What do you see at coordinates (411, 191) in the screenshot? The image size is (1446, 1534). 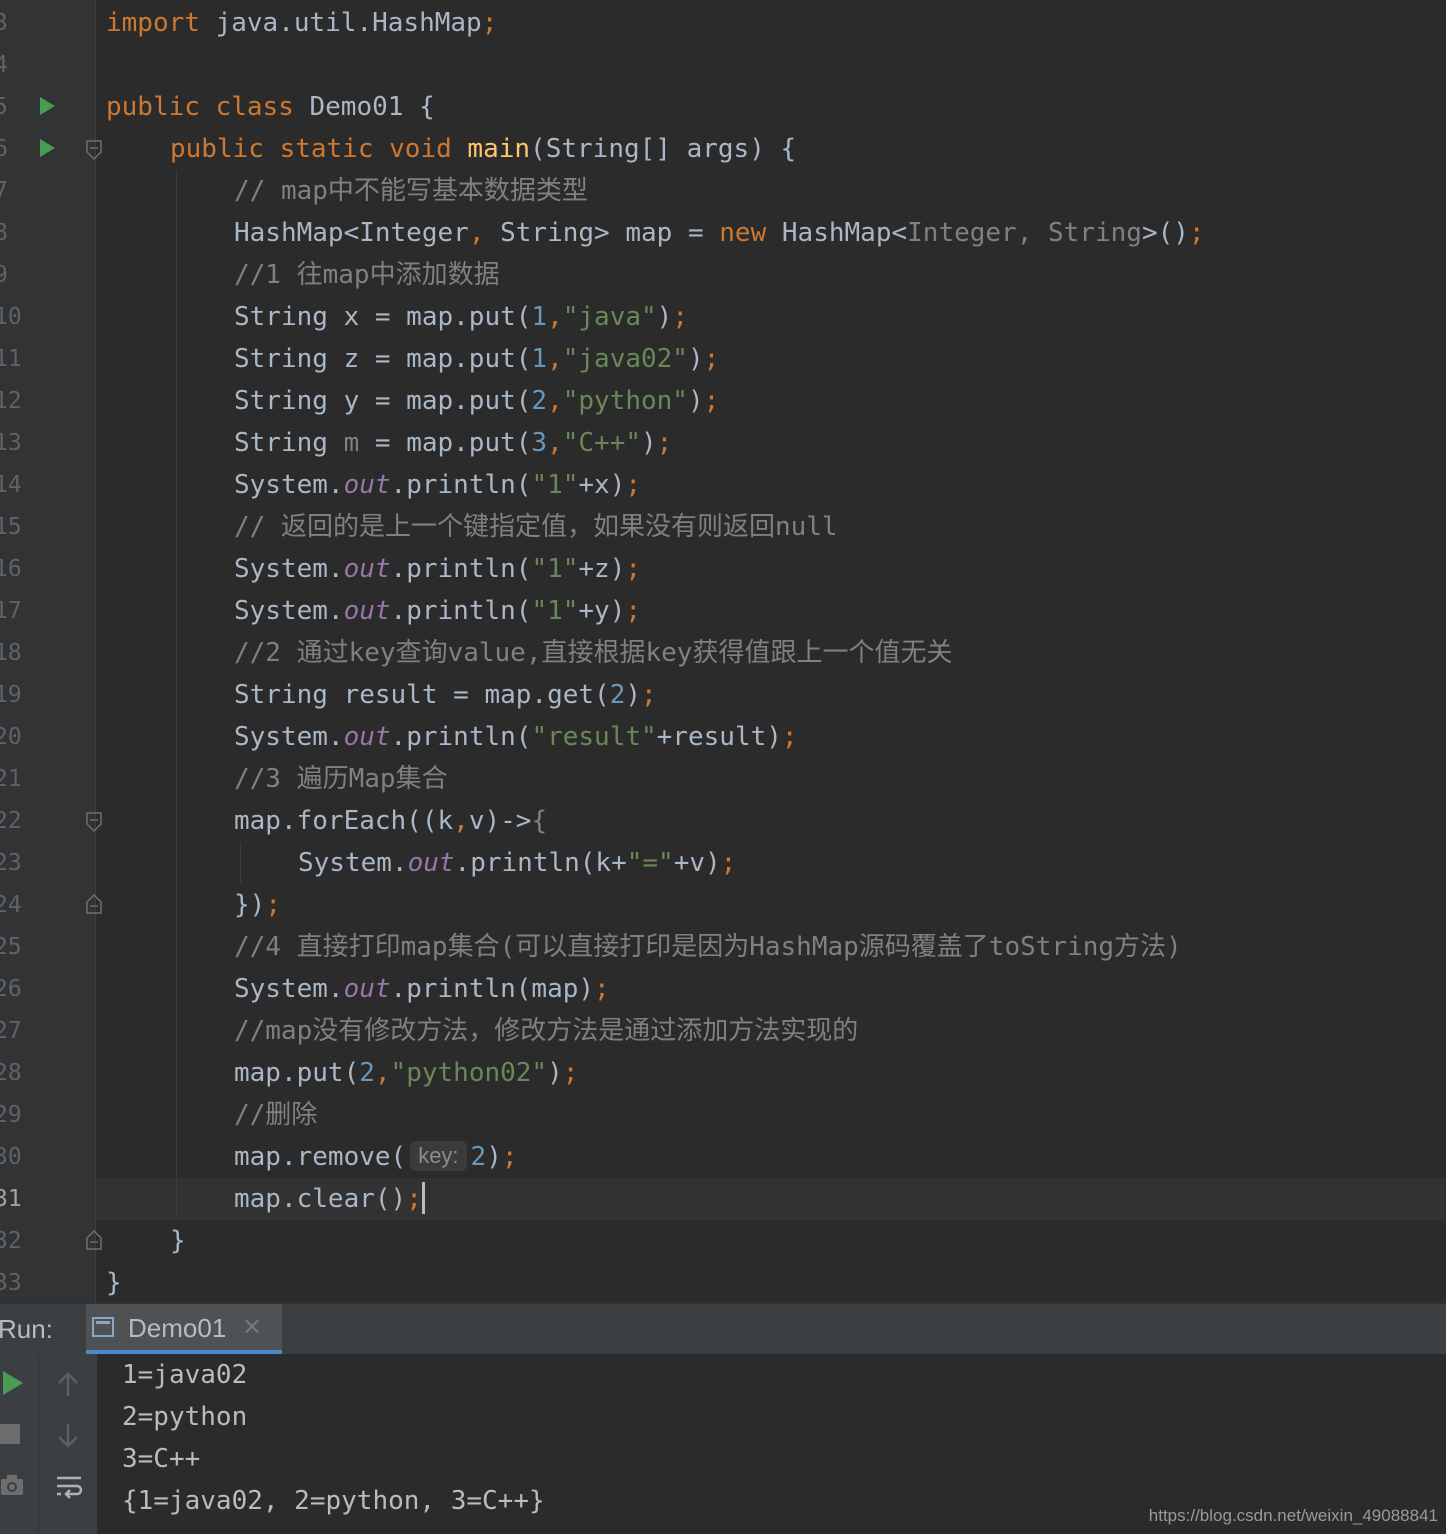 I see `code-line-7: // map中不能写基本数据类型` at bounding box center [411, 191].